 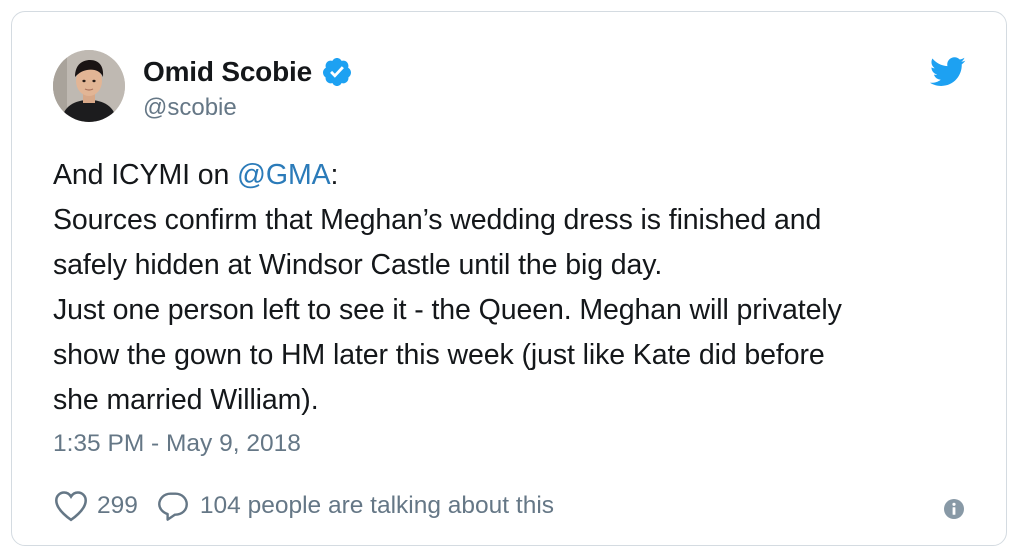 What do you see at coordinates (227, 72) in the screenshot?
I see `author-display-name: Omid Scobie` at bounding box center [227, 72].